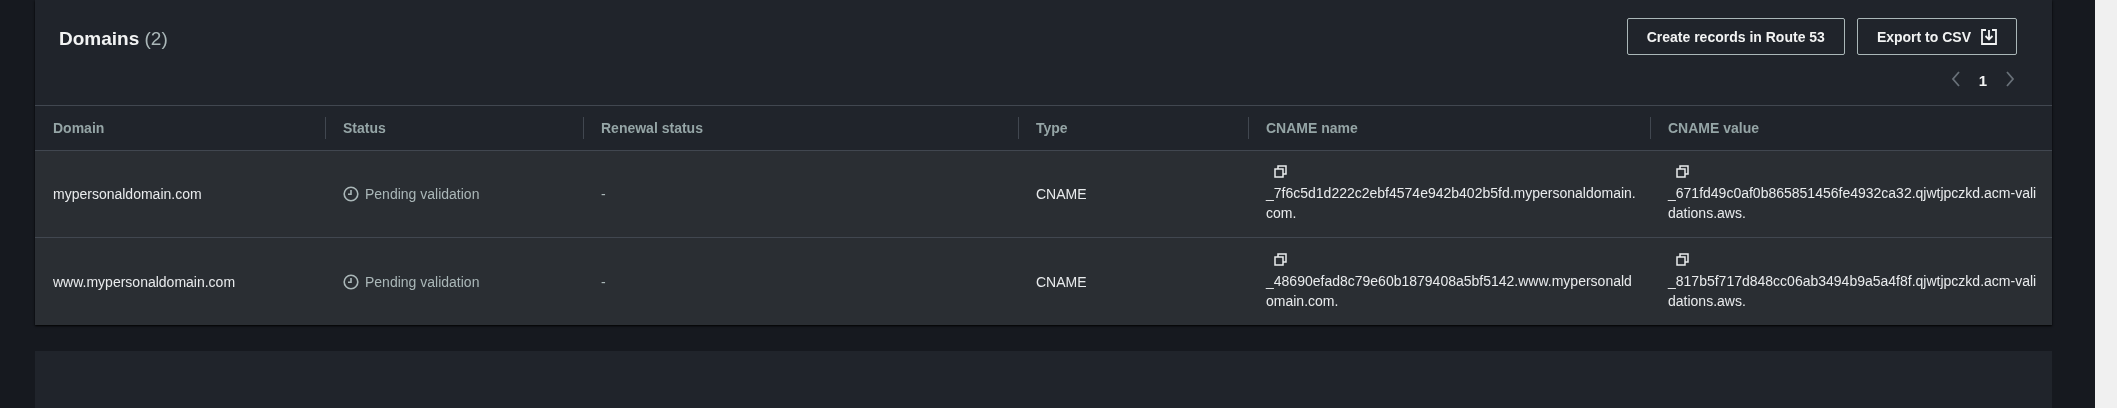 Image resolution: width=2117 pixels, height=408 pixels. Describe the element at coordinates (1989, 36) in the screenshot. I see `download-icon` at that location.